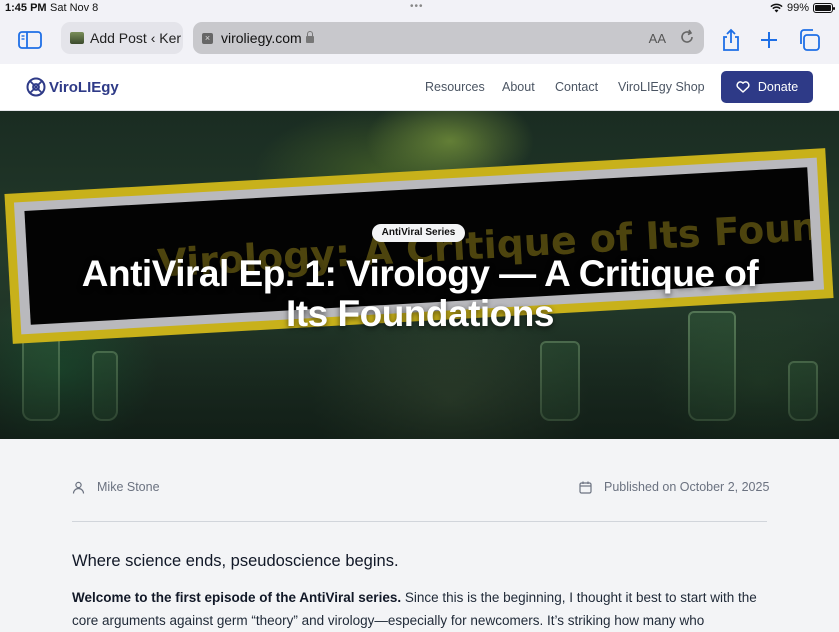 This screenshot has height=632, width=839. Describe the element at coordinates (687, 487) in the screenshot. I see `published-date: Published on October 2, 2025` at that location.